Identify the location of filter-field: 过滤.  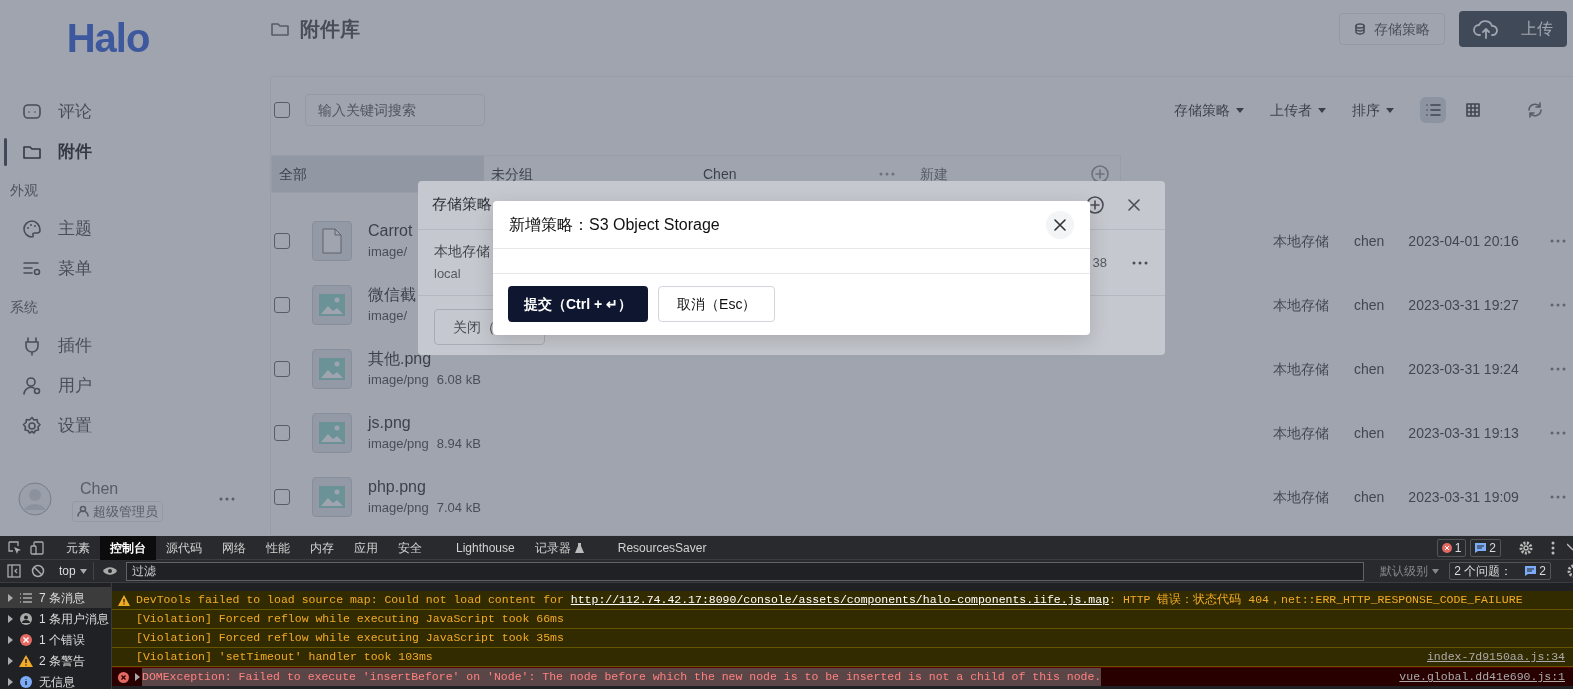
(745, 571).